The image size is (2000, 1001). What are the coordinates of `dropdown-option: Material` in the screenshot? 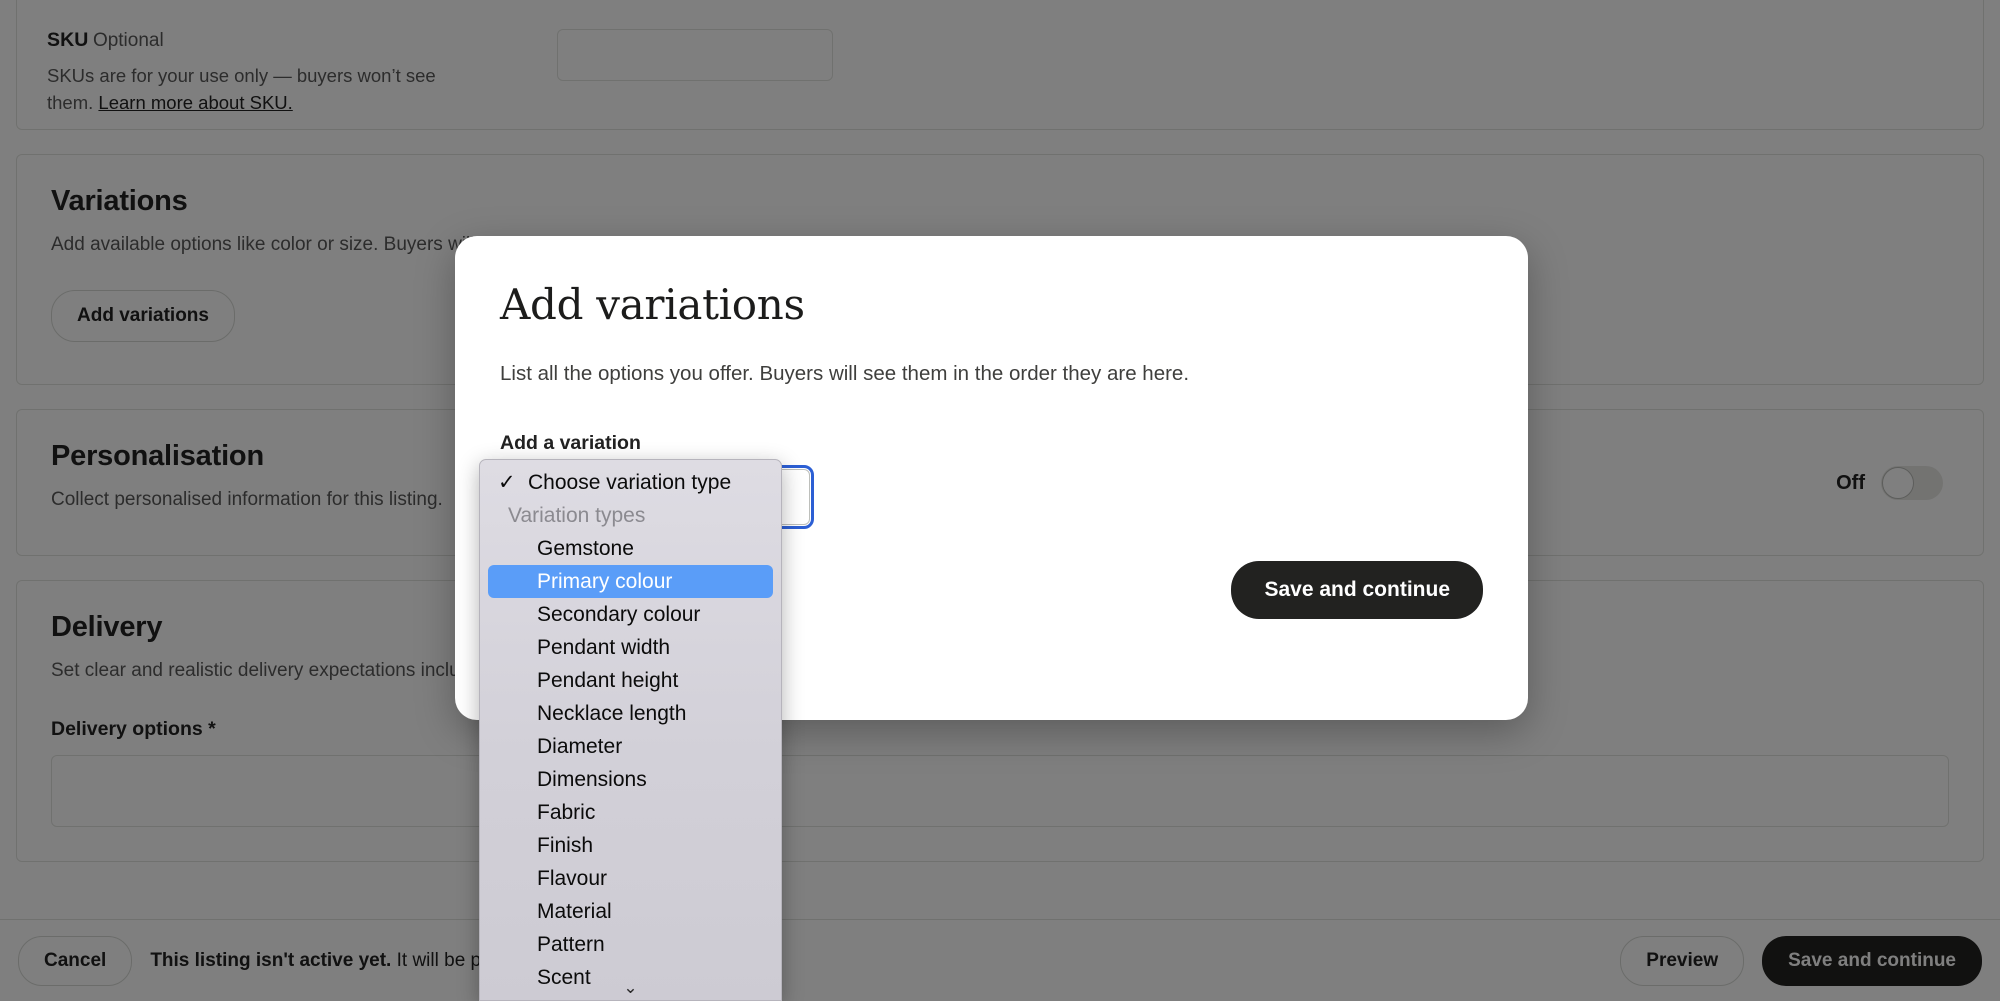 It's located at (630, 911).